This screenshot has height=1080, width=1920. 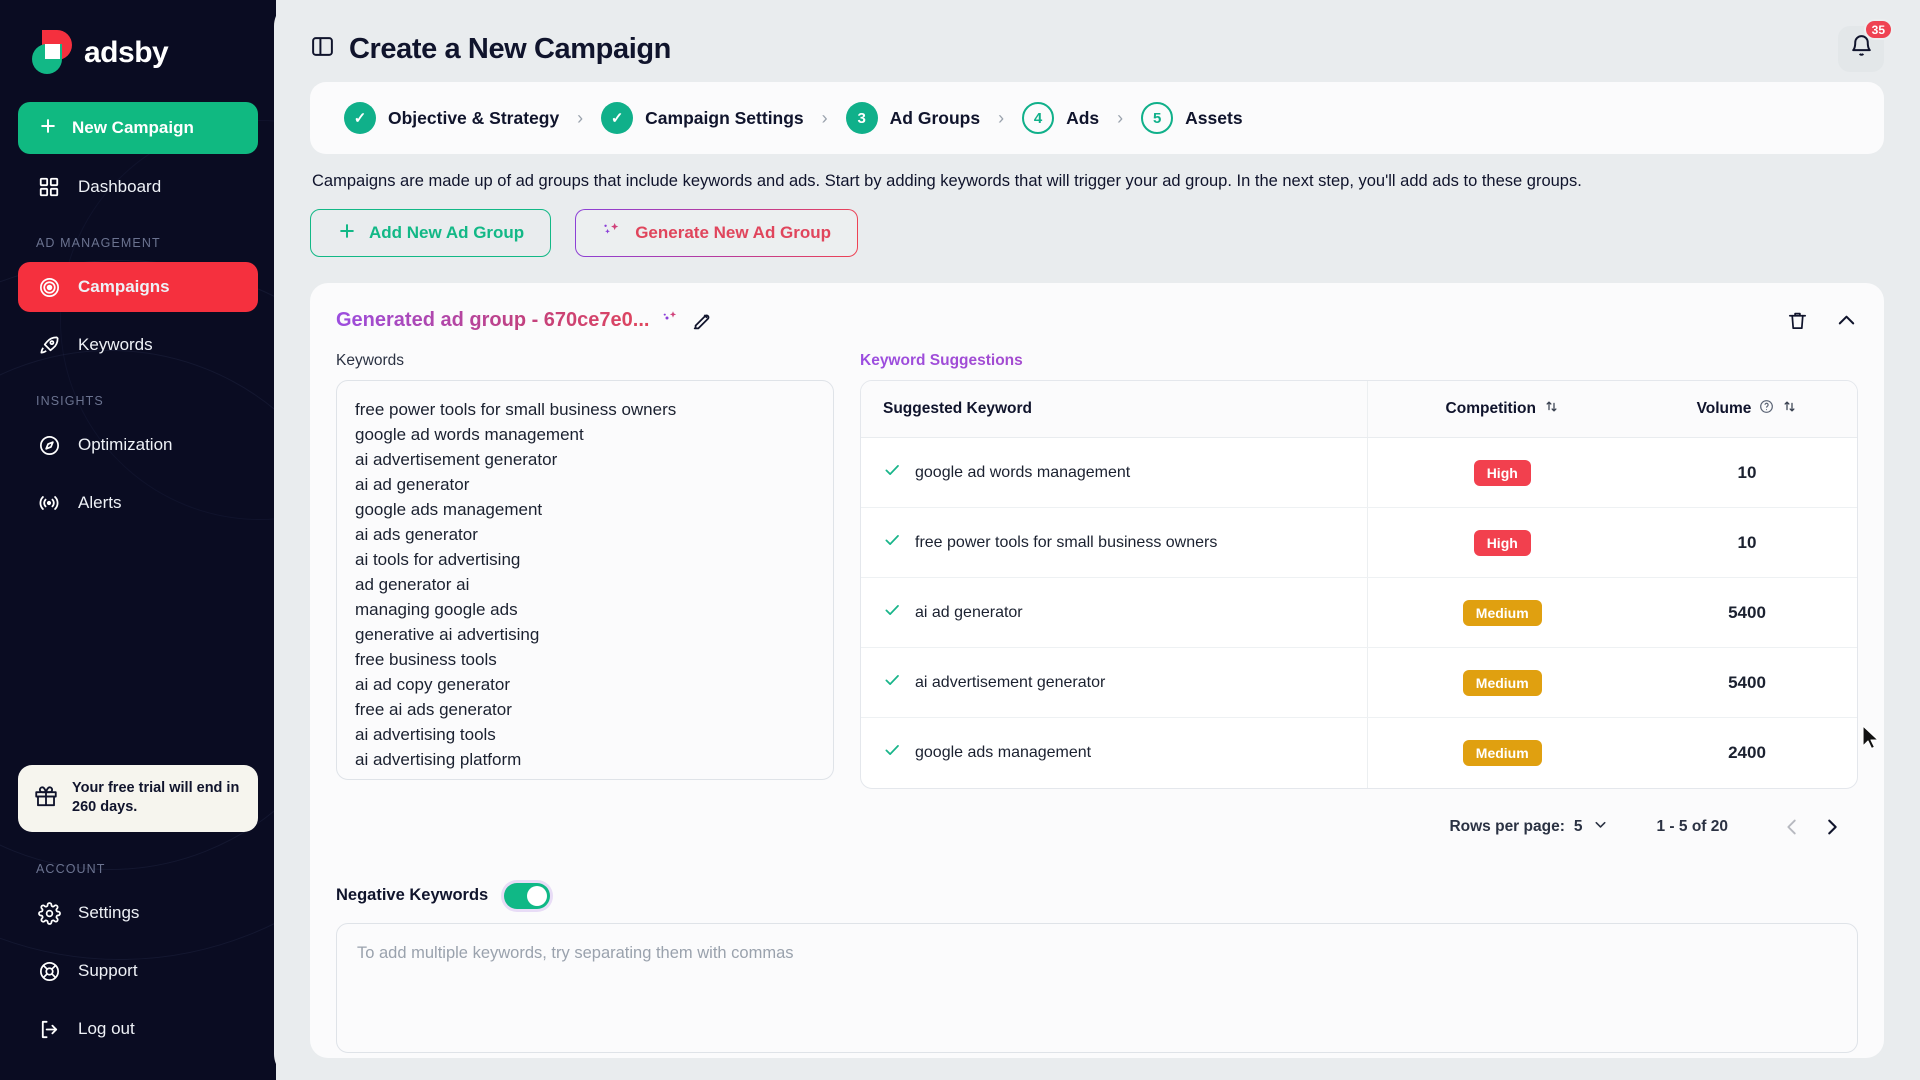 I want to click on page-title: Create a New Campaign, so click(x=490, y=49).